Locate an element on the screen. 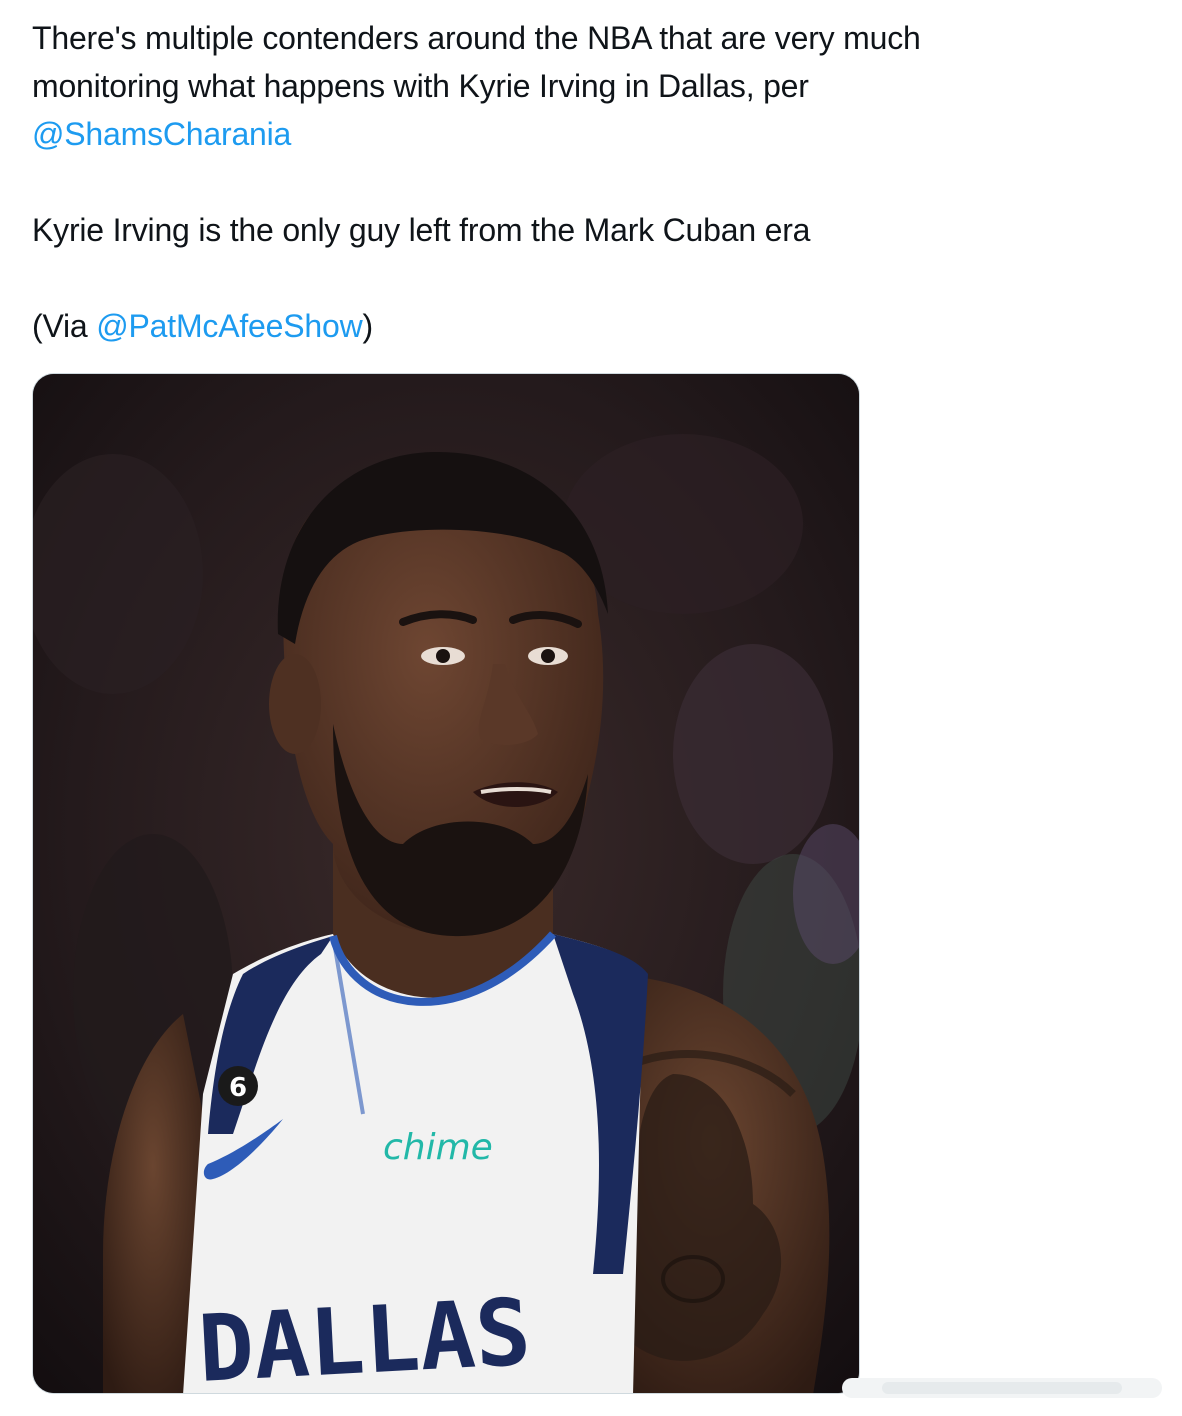  jersey-patch-number: 6 is located at coordinates (238, 1088).